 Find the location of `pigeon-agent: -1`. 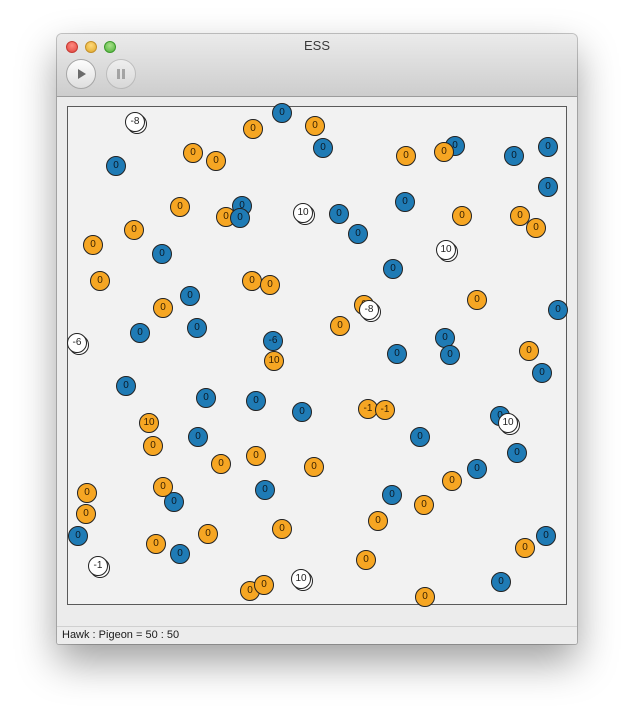

pigeon-agent: -1 is located at coordinates (385, 410).